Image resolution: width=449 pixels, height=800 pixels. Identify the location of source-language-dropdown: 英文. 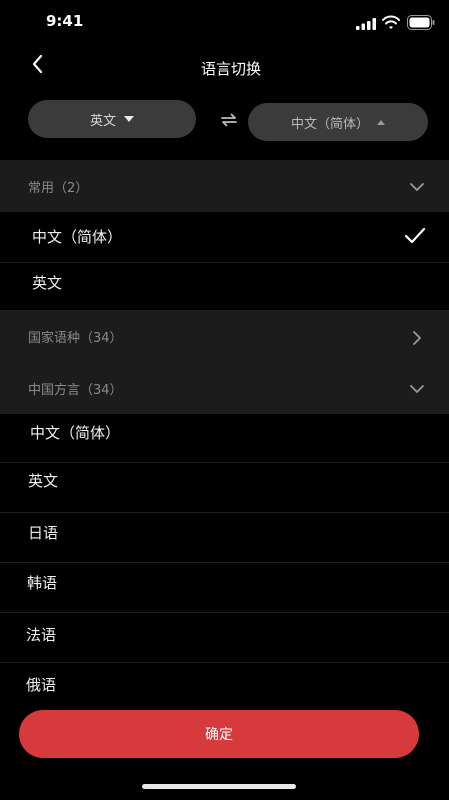
(112, 119).